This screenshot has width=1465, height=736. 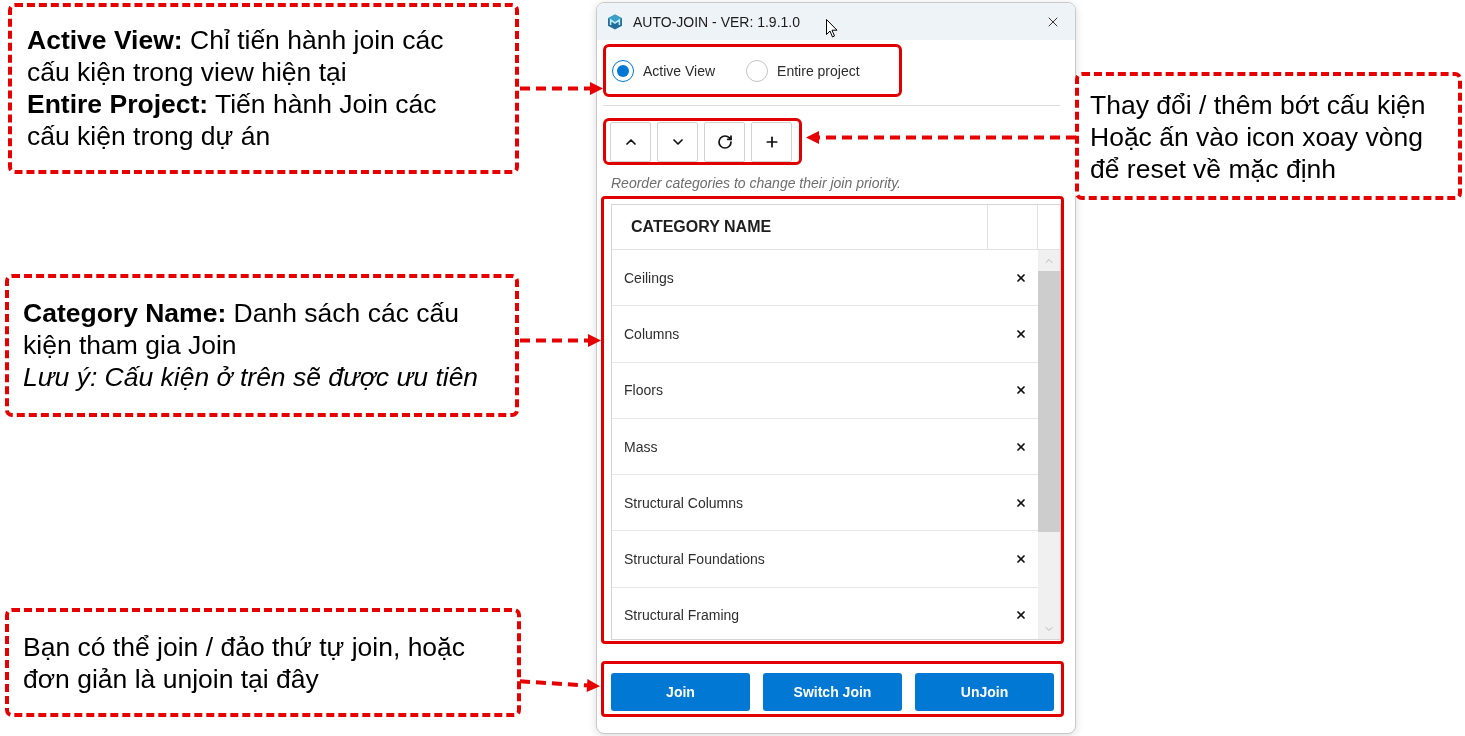 I want to click on callout-text: Category Name: Danh sách các cấu kiện tham gia Join, so click(x=241, y=329).